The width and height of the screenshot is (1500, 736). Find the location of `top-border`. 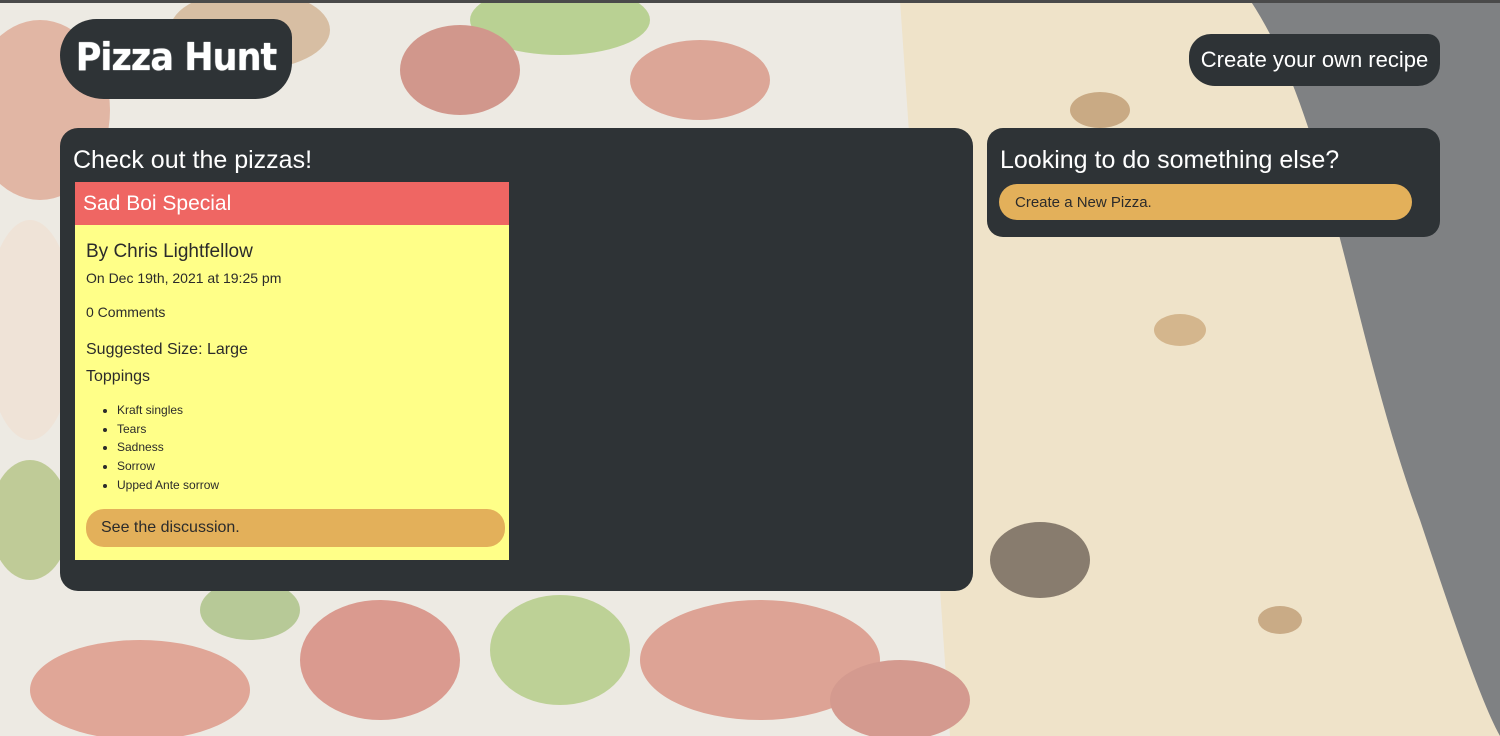

top-border is located at coordinates (750, 1).